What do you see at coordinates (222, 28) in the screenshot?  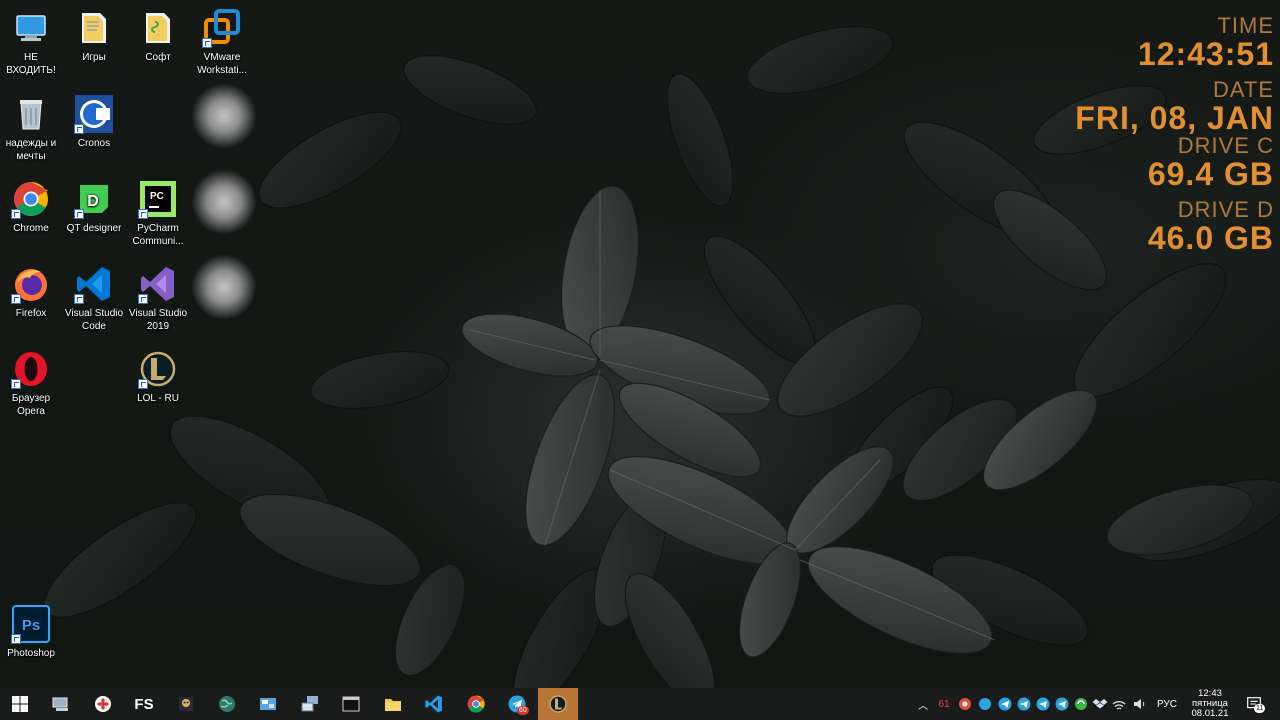 I see `vmware-icon` at bounding box center [222, 28].